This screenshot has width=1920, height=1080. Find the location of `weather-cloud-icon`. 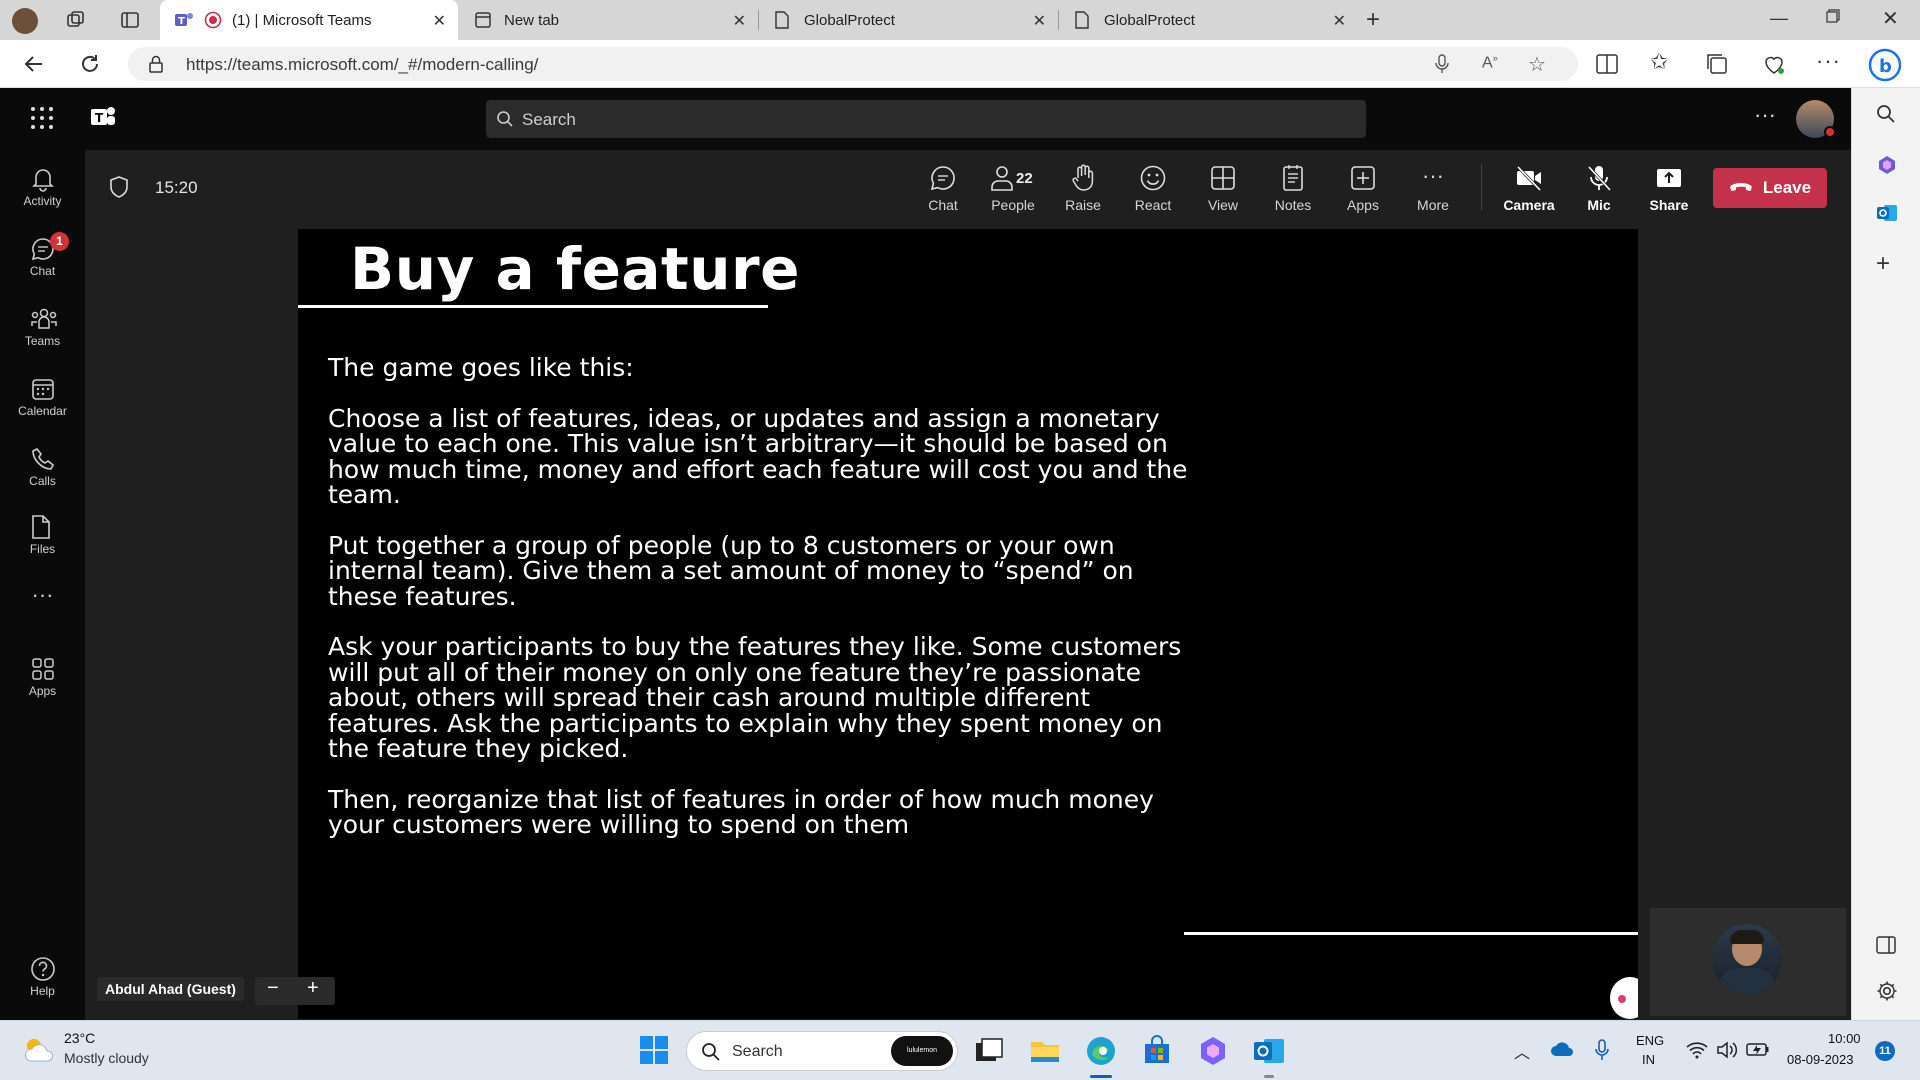

weather-cloud-icon is located at coordinates (39, 1050).